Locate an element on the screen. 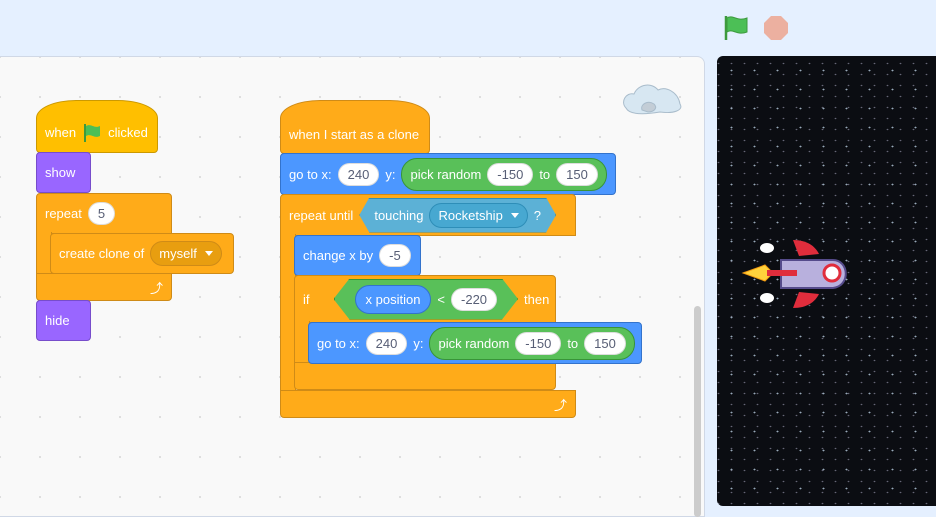 The height and width of the screenshot is (517, 936). less-than-block: x position < -220 is located at coordinates (426, 299).